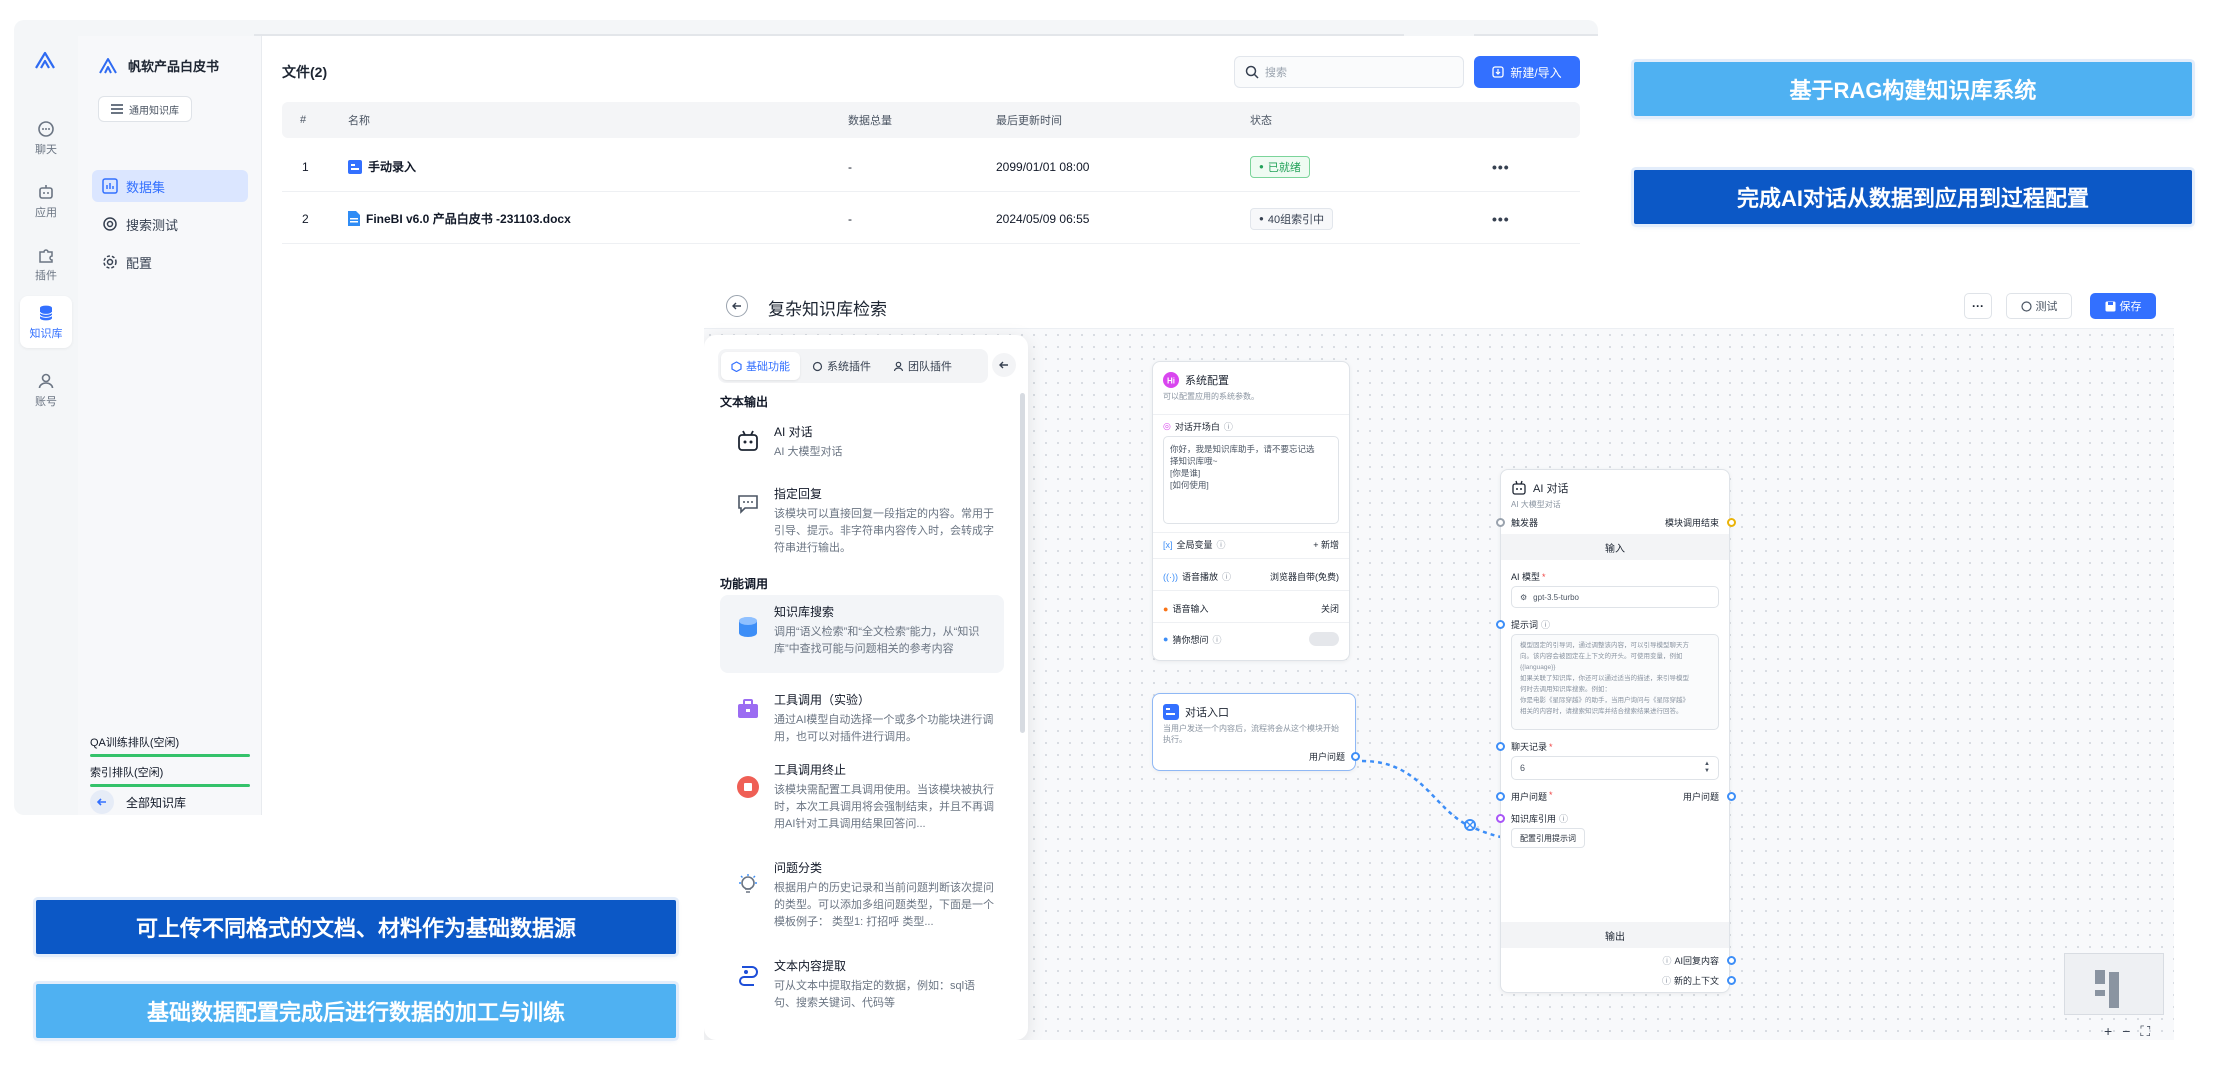 This screenshot has width=2216, height=1084. What do you see at coordinates (841, 366) in the screenshot?
I see `tab-system-plugins: 系统插件` at bounding box center [841, 366].